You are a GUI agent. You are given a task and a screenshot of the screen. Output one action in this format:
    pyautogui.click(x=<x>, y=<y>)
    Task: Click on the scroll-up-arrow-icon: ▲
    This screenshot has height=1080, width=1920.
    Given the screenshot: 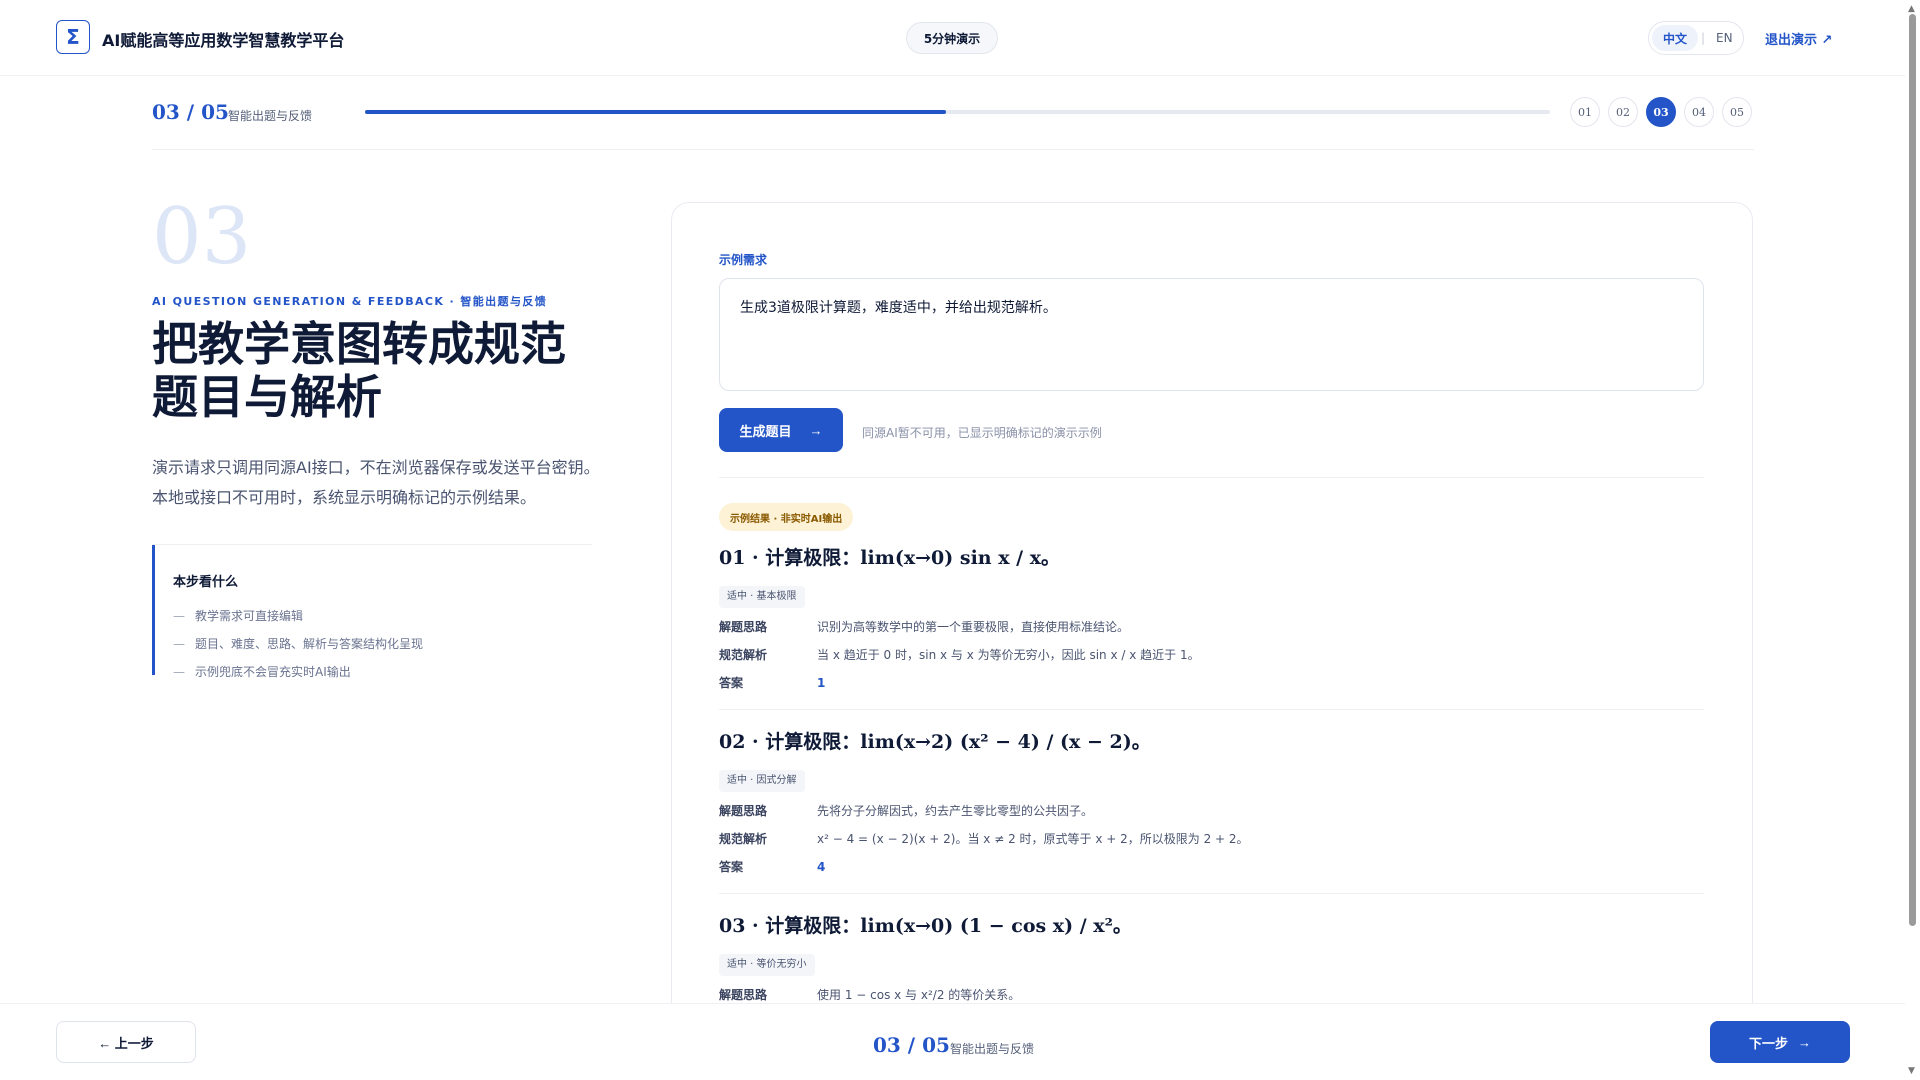 What is the action you would take?
    pyautogui.click(x=1911, y=9)
    